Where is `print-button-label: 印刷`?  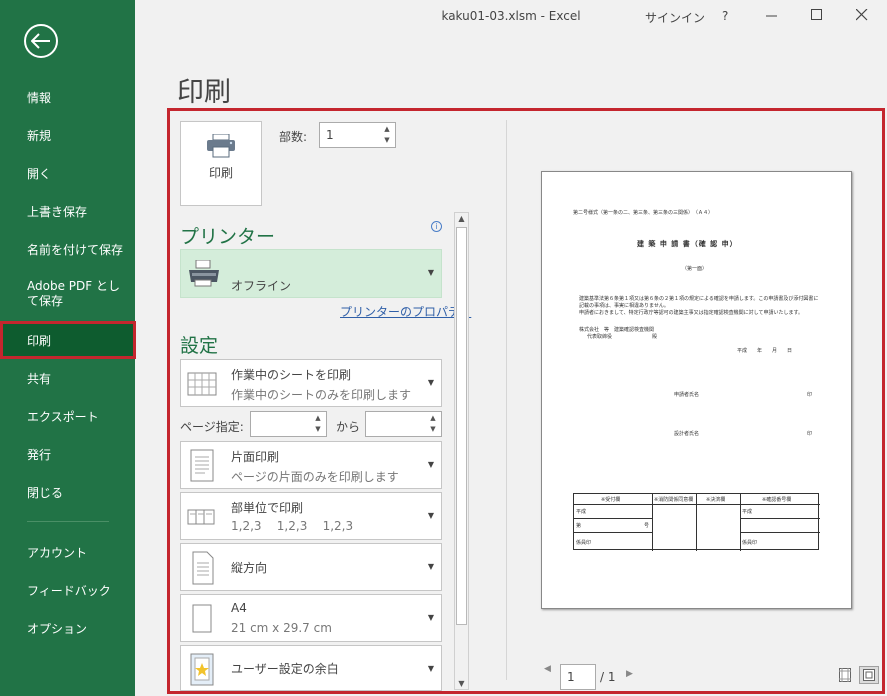
print-button-label: 印刷 is located at coordinates (220, 173).